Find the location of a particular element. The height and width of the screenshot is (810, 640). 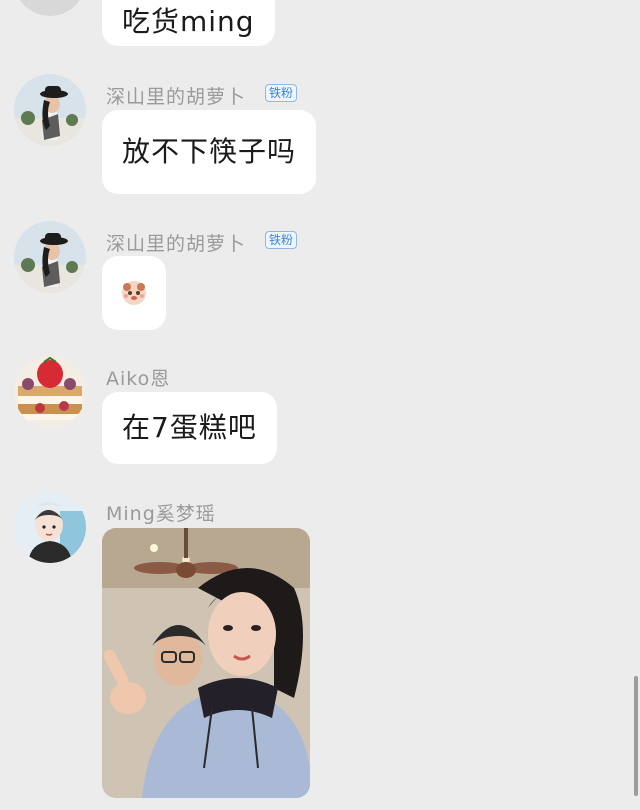

cartoon-girl-avatar-icon is located at coordinates (50, 527).